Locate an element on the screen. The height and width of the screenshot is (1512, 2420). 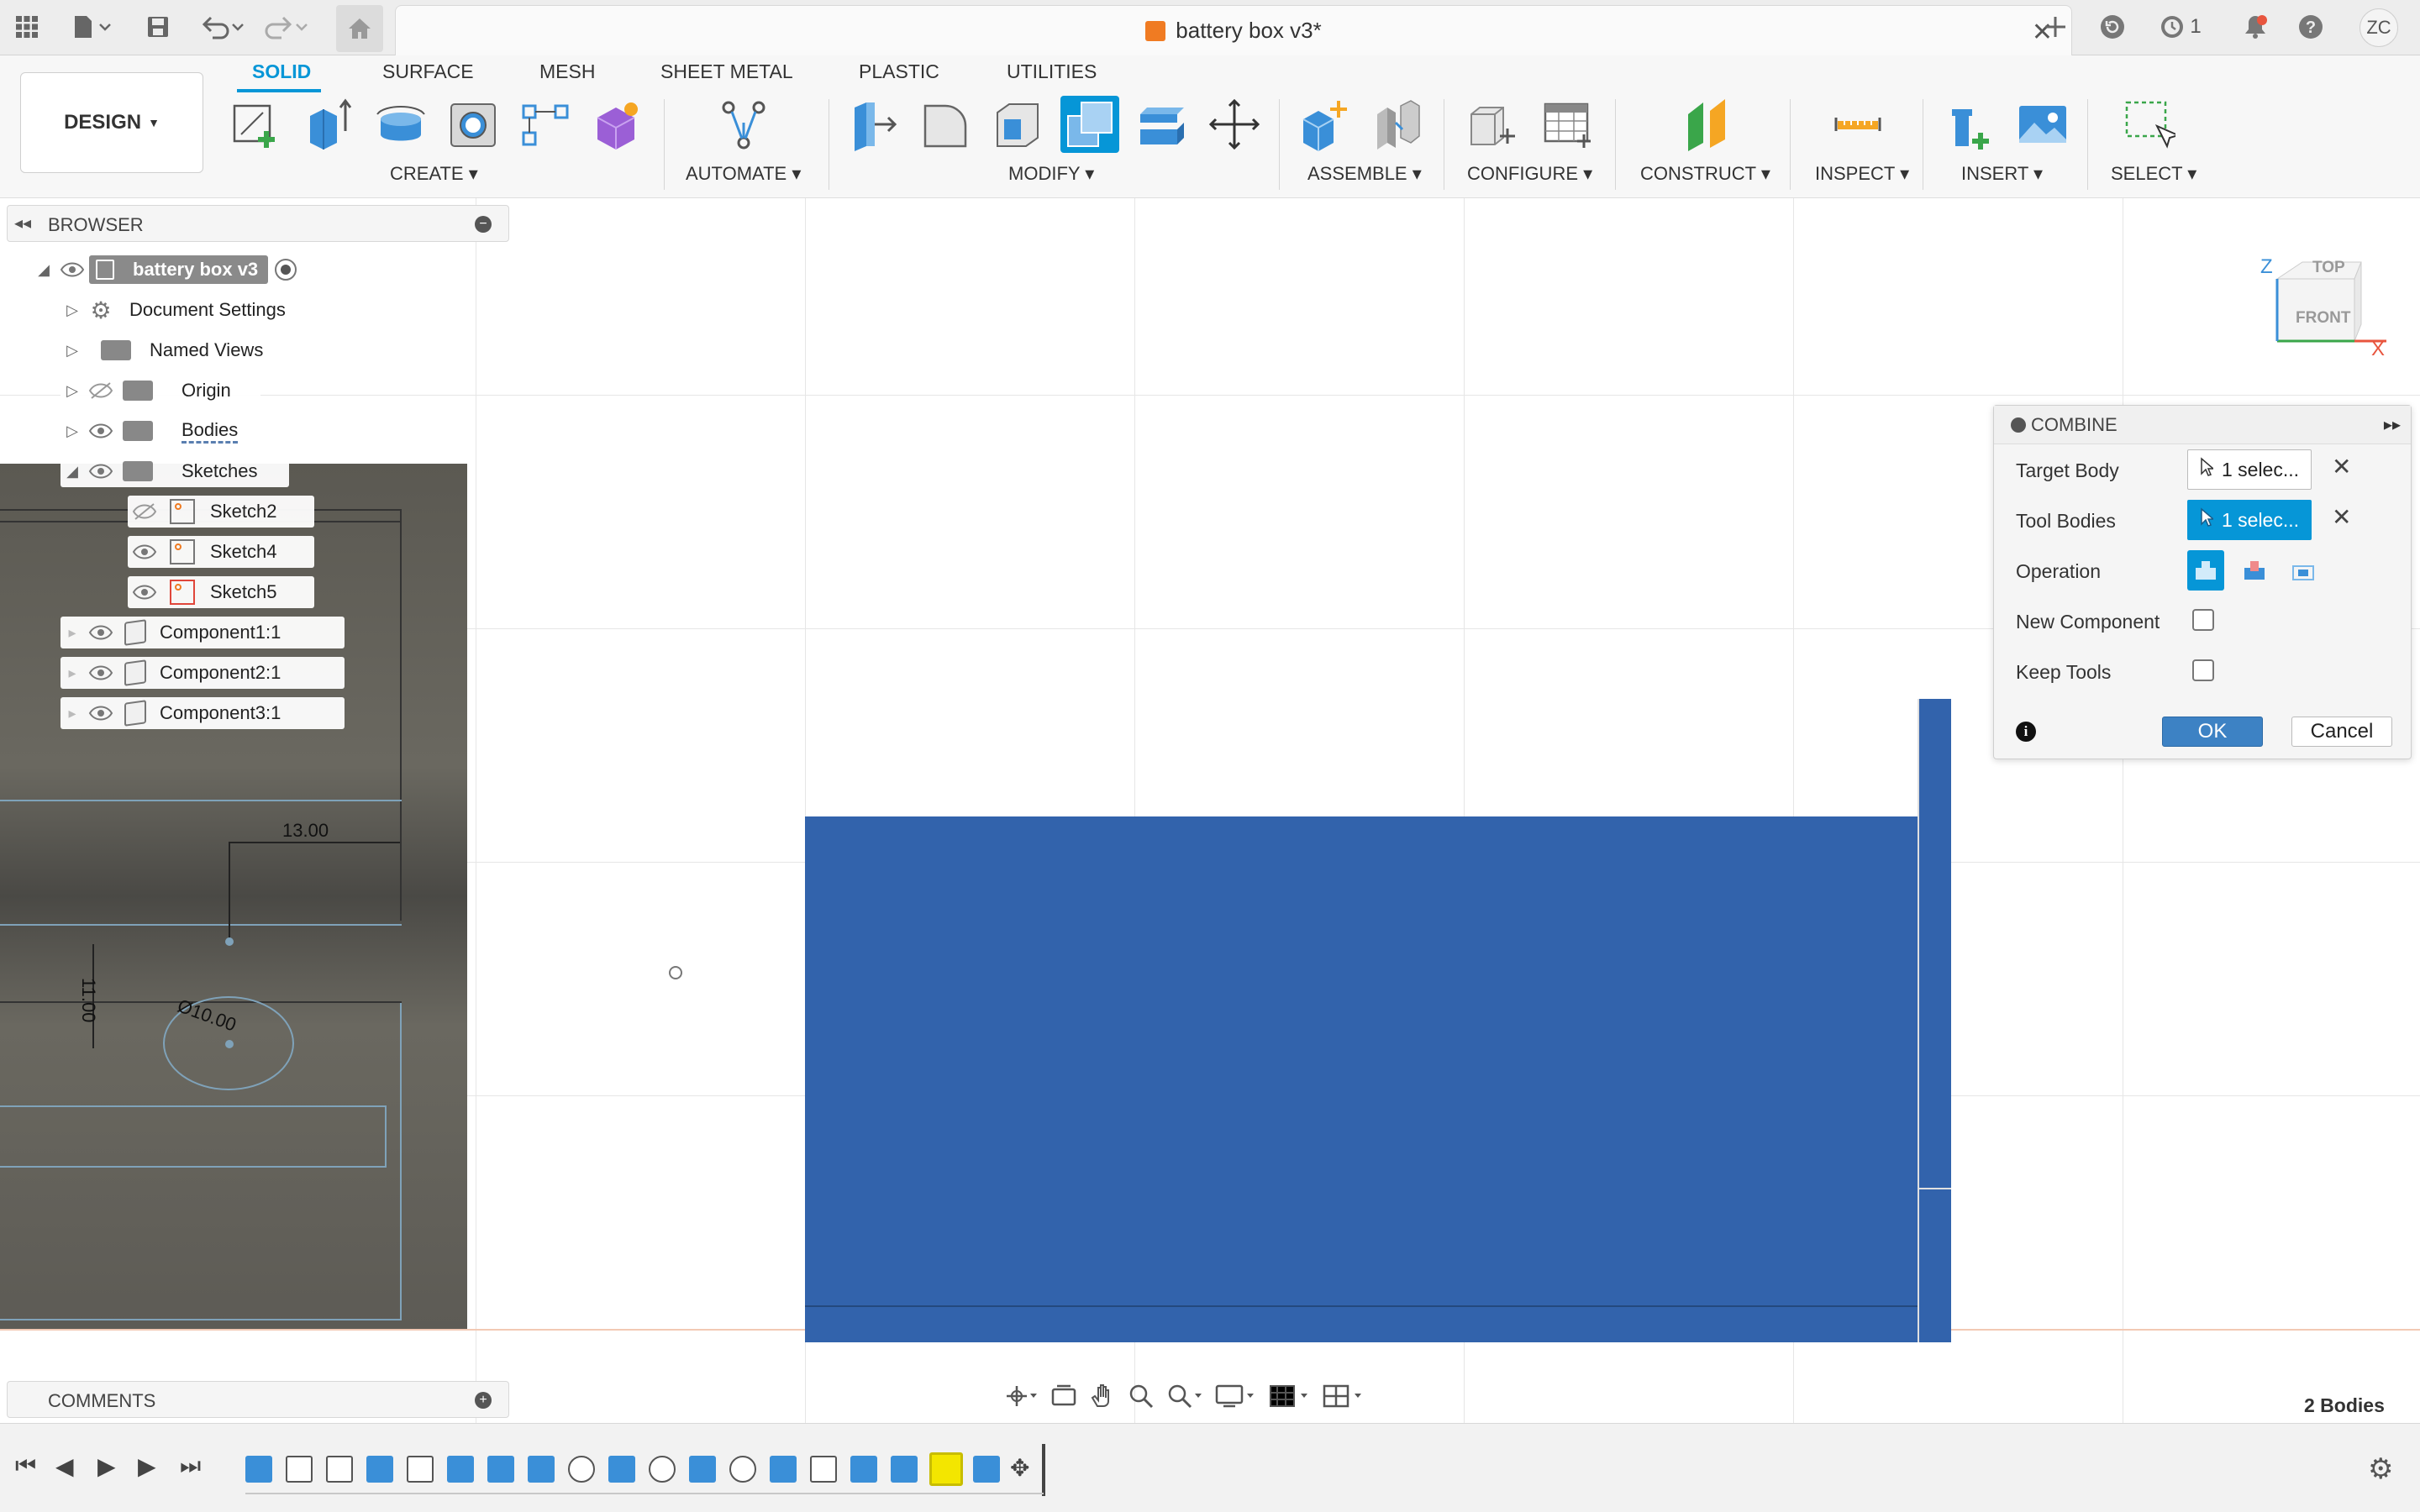
move-copy-icon is located at coordinates (1234, 124).